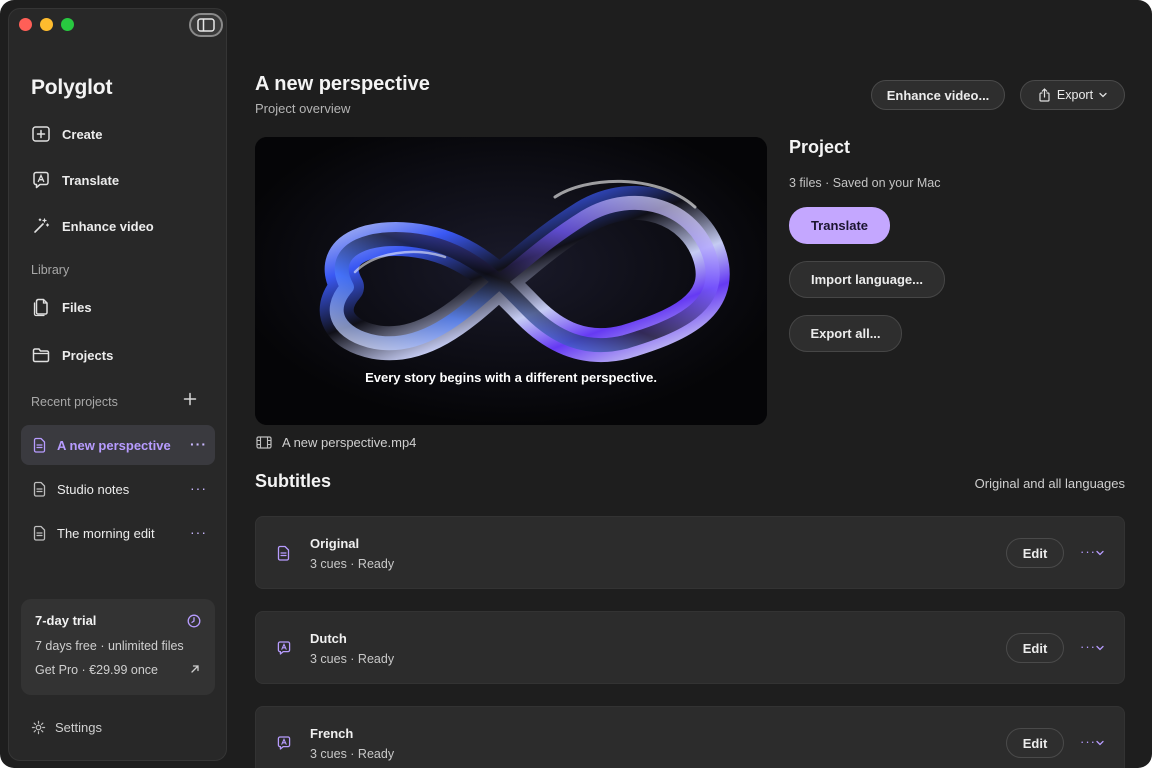 This screenshot has width=1152, height=768. Describe the element at coordinates (332, 733) in the screenshot. I see `subtitle-name: French` at that location.